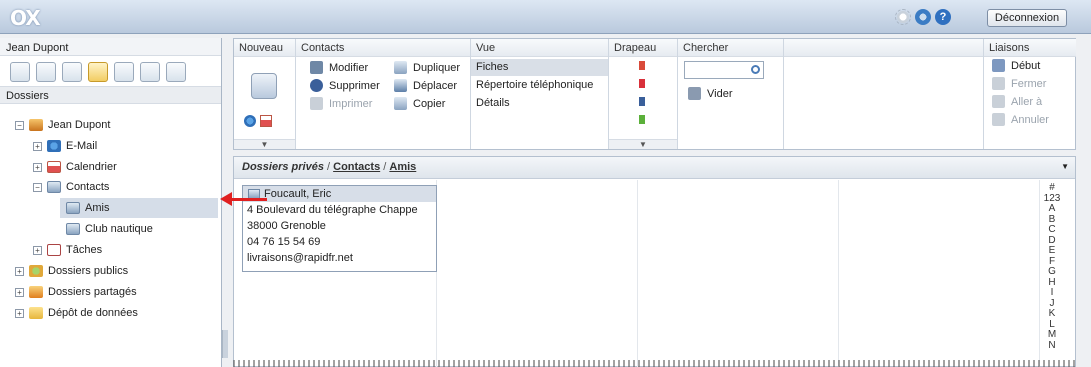 This screenshot has width=1091, height=367. Describe the element at coordinates (62, 125) in the screenshot. I see `tree-item-user: − Jean Dupont` at that location.